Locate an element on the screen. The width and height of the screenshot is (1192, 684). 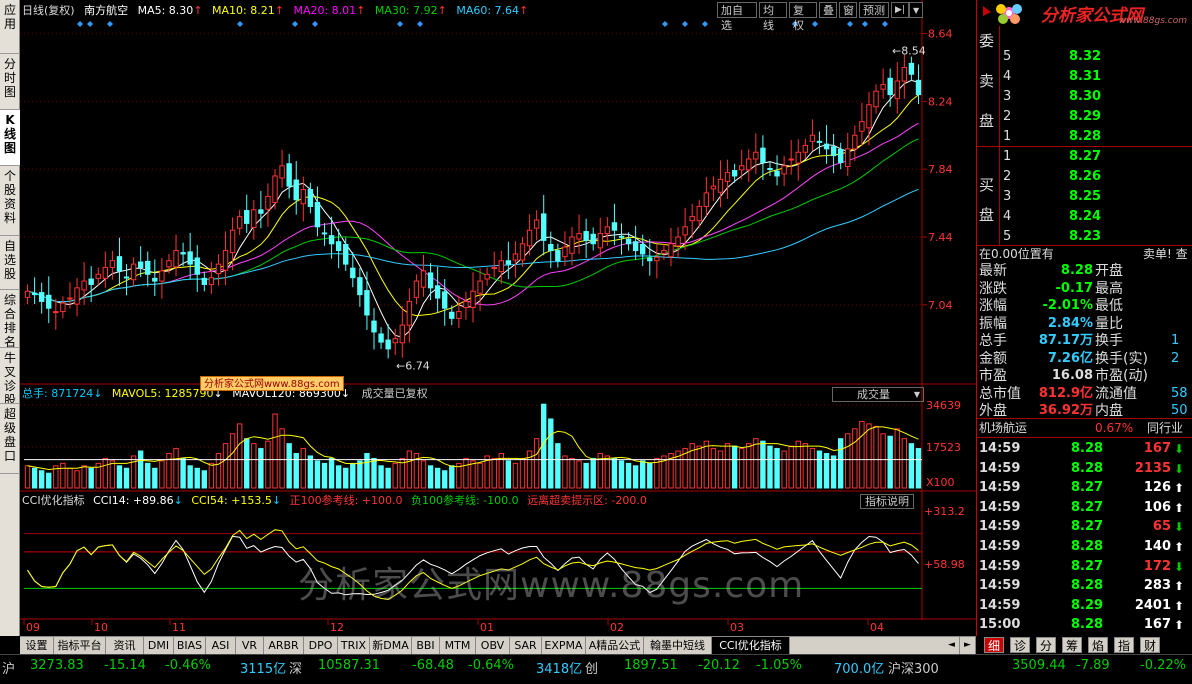
scroll-left-icon: ◄ is located at coordinates (952, 645).